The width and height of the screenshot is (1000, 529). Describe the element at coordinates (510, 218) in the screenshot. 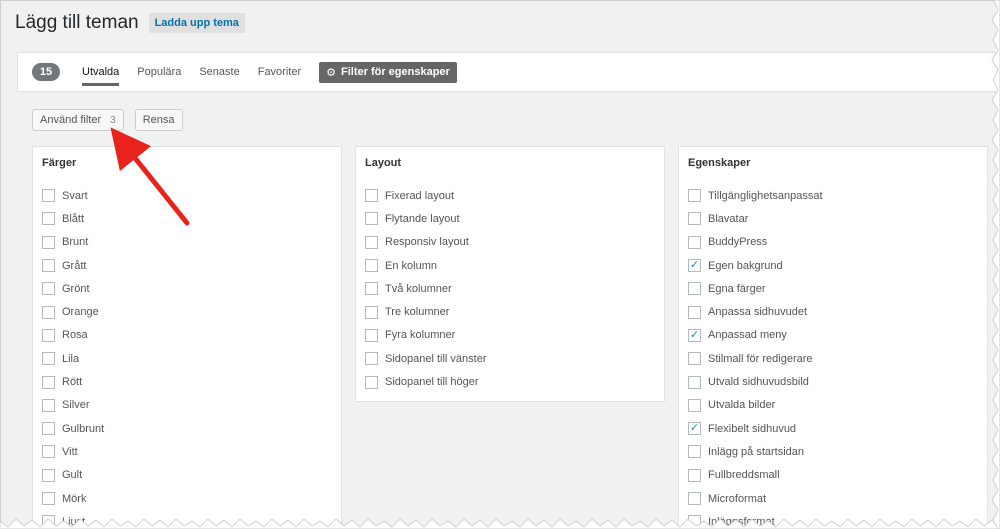

I see `filter-option: Flytande layout` at that location.